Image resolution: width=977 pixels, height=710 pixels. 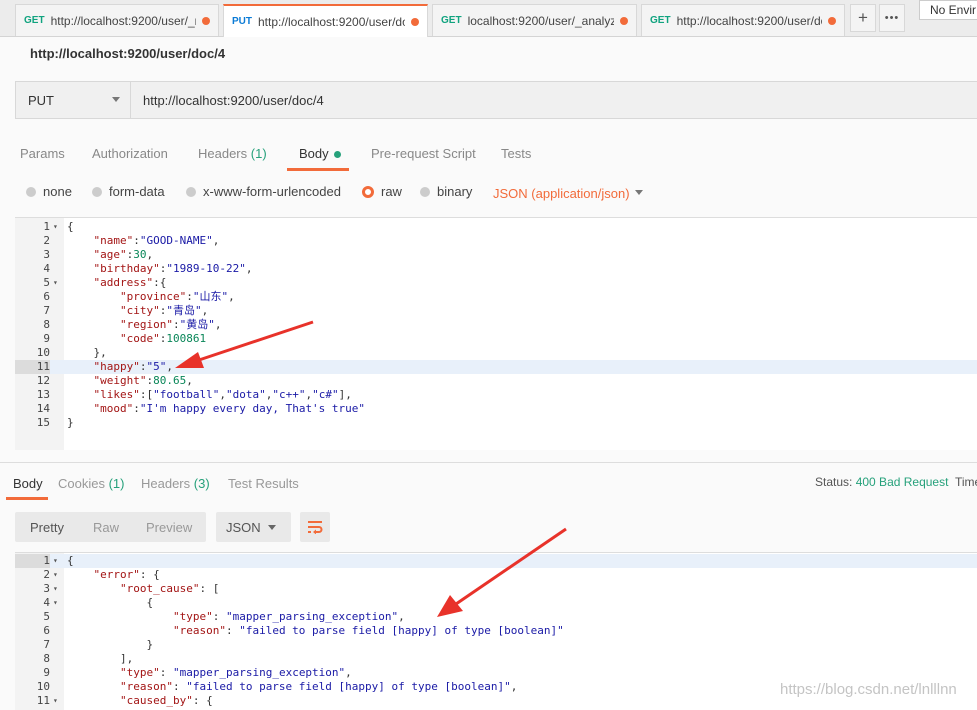 I want to click on url-bar: PUT http://localhost:9200/user/doc/4, so click(x=496, y=100).